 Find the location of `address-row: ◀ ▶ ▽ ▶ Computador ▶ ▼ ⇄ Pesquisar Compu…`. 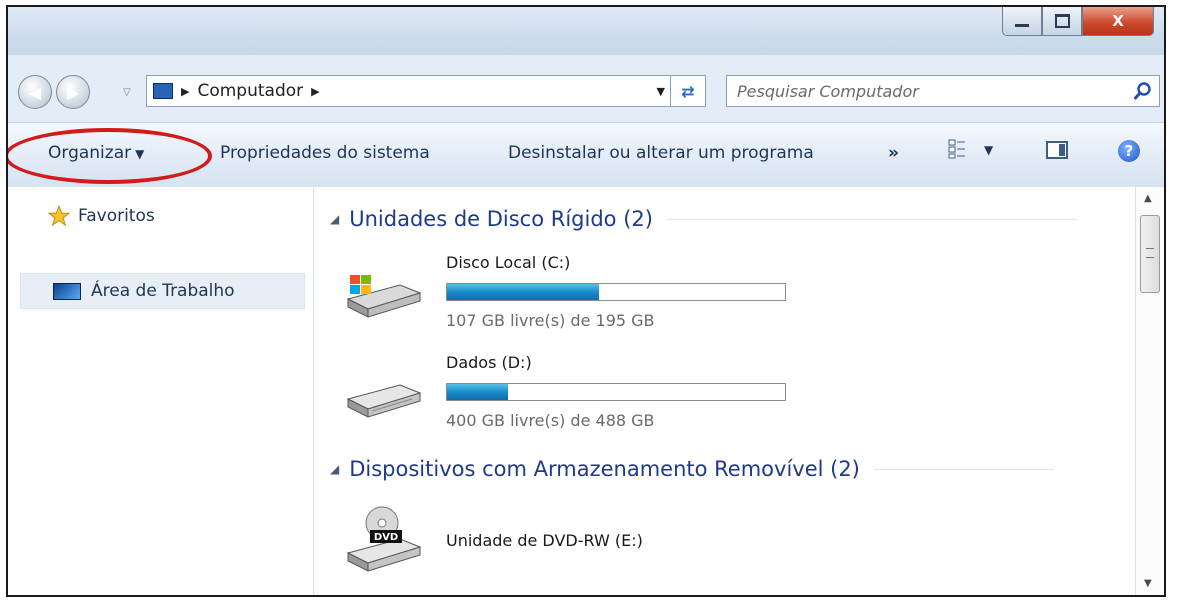

address-row: ◀ ▶ ▽ ▶ Computador ▶ ▼ ⇄ Pesquisar Compu… is located at coordinates (586, 92).